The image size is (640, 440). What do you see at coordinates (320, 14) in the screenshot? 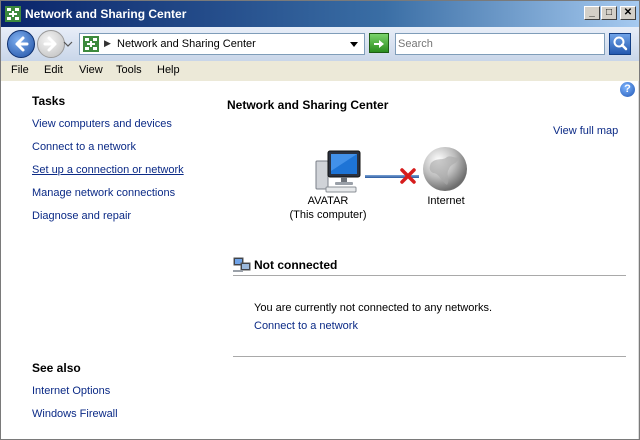
I see `title-bar: Network and Sharing Center _ □ ✕` at bounding box center [320, 14].